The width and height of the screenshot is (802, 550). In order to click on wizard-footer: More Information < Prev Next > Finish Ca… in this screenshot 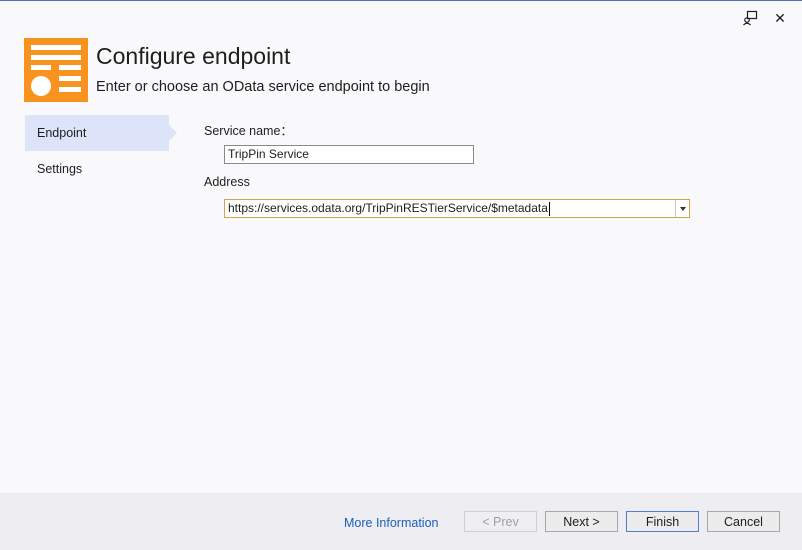, I will do `click(401, 521)`.